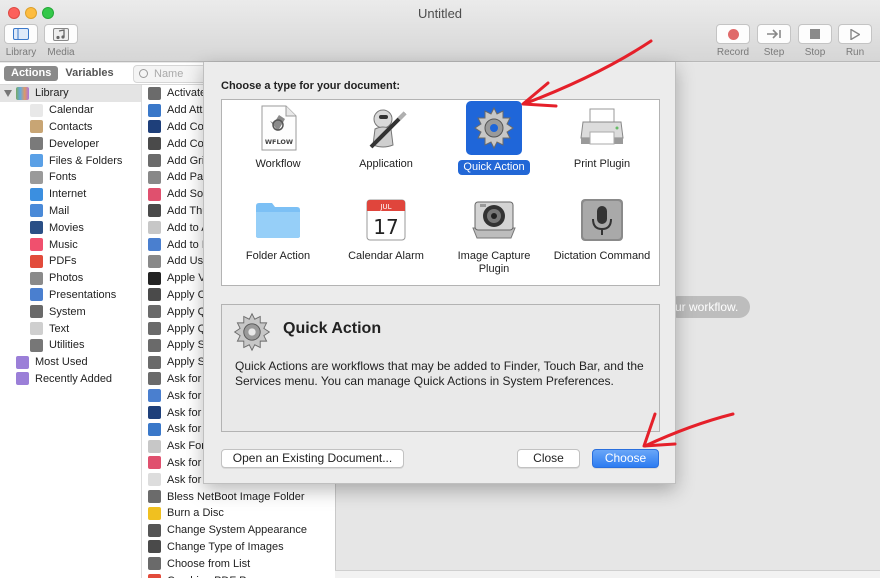  What do you see at coordinates (66, 278) in the screenshot?
I see `sidebar-item-label: Photos` at bounding box center [66, 278].